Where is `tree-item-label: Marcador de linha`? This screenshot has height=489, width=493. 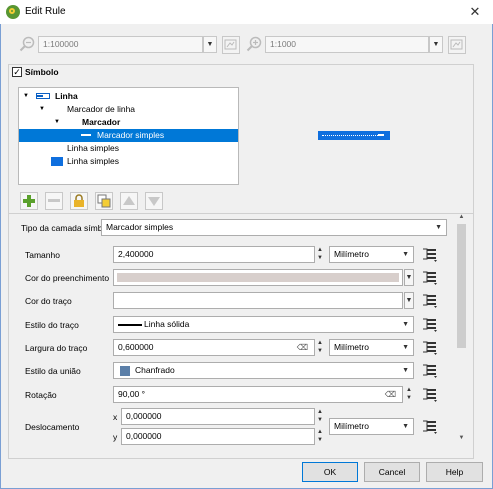
tree-item-label: Marcador de linha is located at coordinates (101, 109).